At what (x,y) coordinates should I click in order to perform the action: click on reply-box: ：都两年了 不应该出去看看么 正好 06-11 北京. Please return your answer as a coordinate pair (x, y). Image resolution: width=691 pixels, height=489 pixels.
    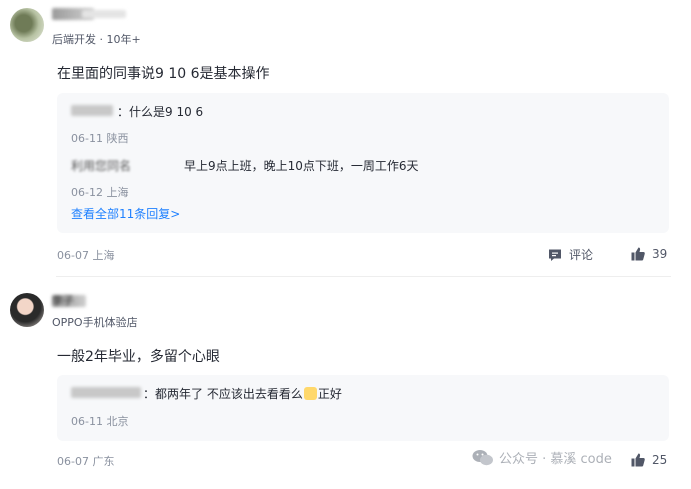
    Looking at the image, I should click on (363, 408).